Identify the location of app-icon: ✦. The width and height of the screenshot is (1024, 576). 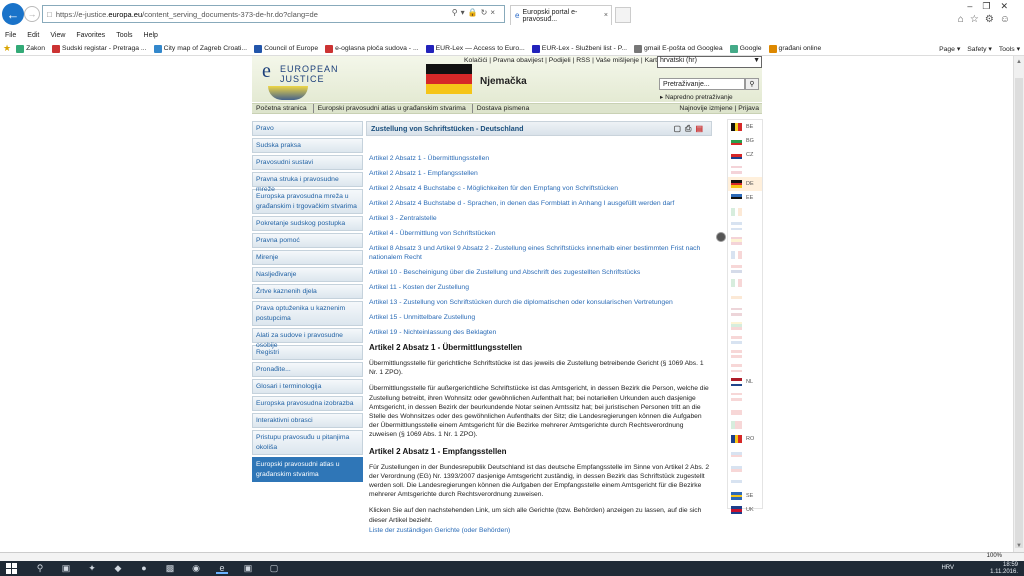
(92, 568).